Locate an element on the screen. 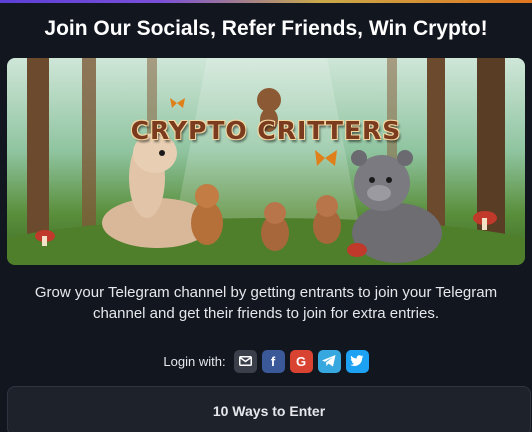  login-options: Login with: f G is located at coordinates (266, 361).